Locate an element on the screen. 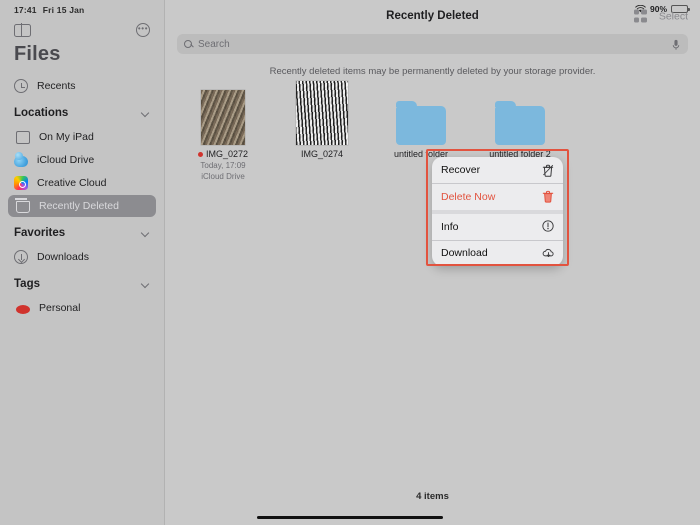 This screenshot has height=525, width=700. sidebar-item-label: On My iPad is located at coordinates (66, 137).